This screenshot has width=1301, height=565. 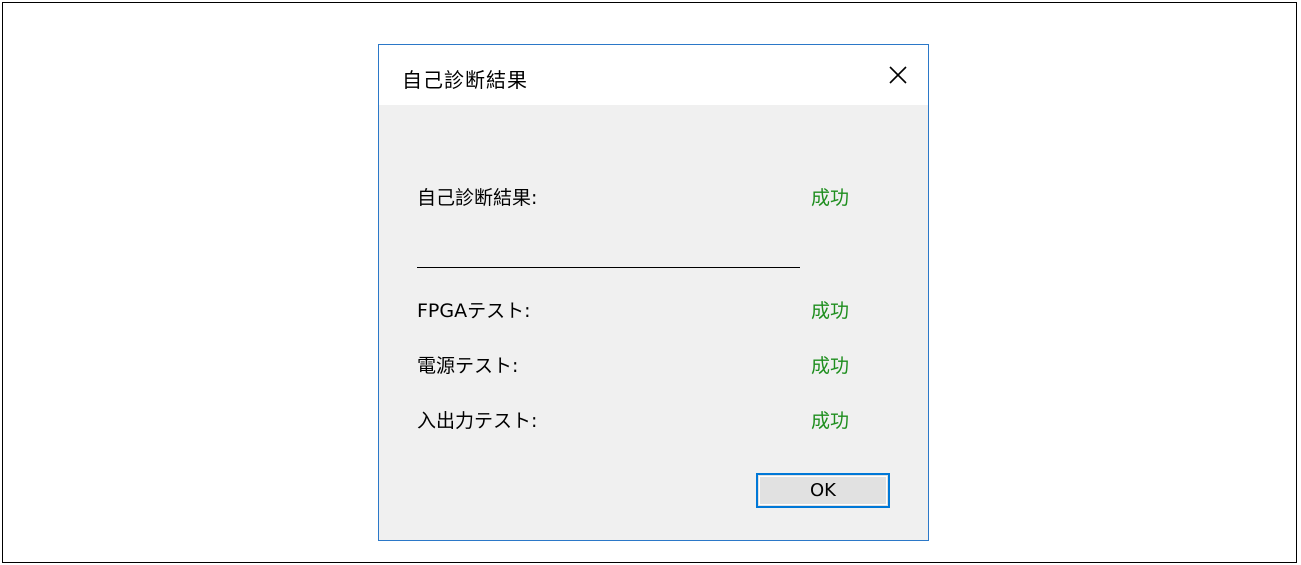 What do you see at coordinates (830, 311) in the screenshot?
I see `test-status-fpga: 成功` at bounding box center [830, 311].